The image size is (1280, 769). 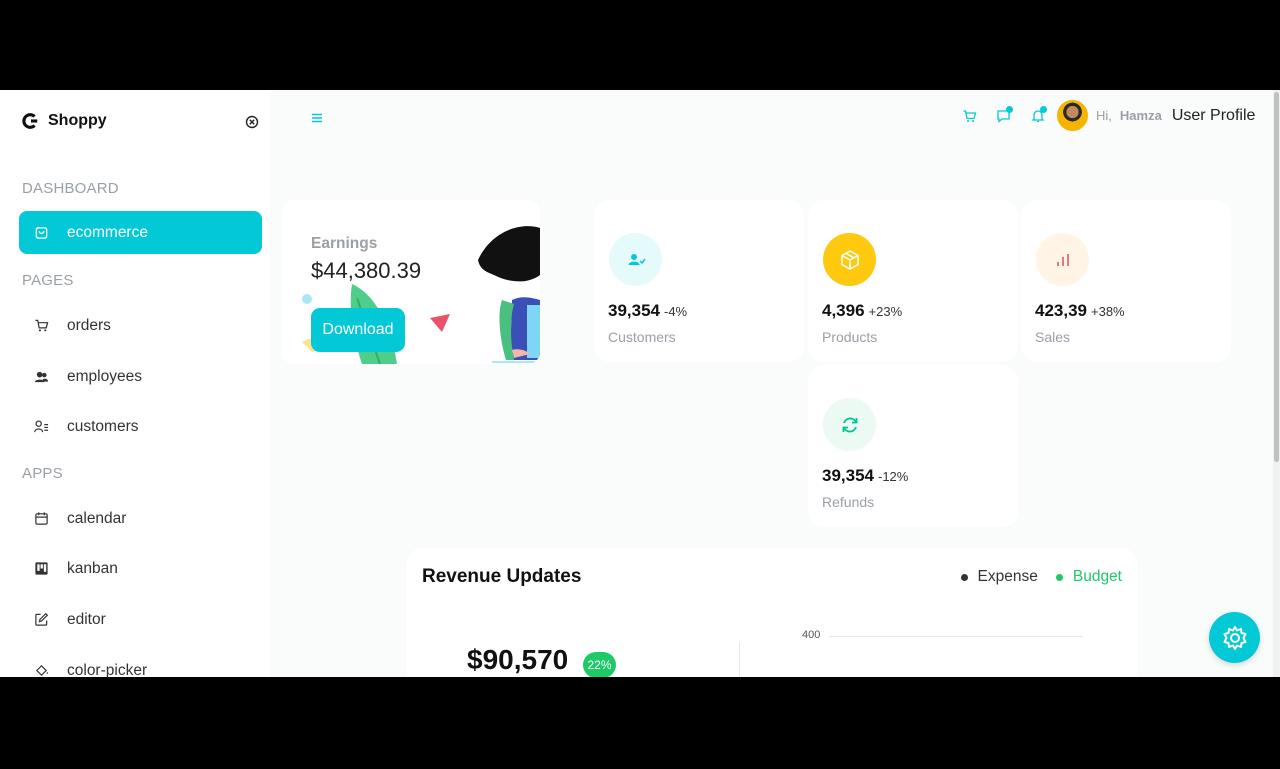 What do you see at coordinates (140, 325) in the screenshot?
I see `sidebar-item-orders: orders` at bounding box center [140, 325].